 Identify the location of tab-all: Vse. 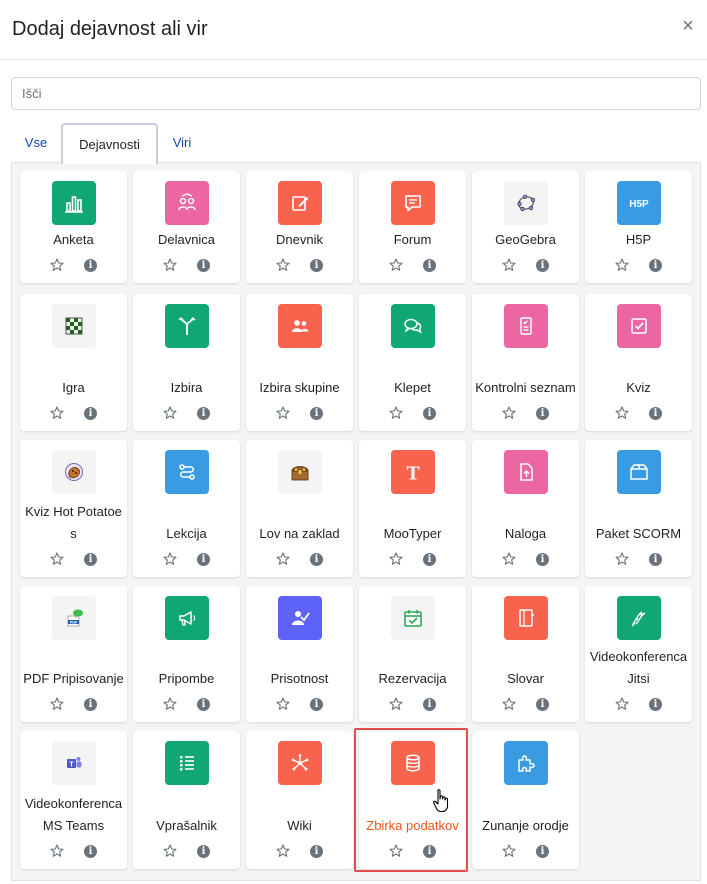
(36, 143).